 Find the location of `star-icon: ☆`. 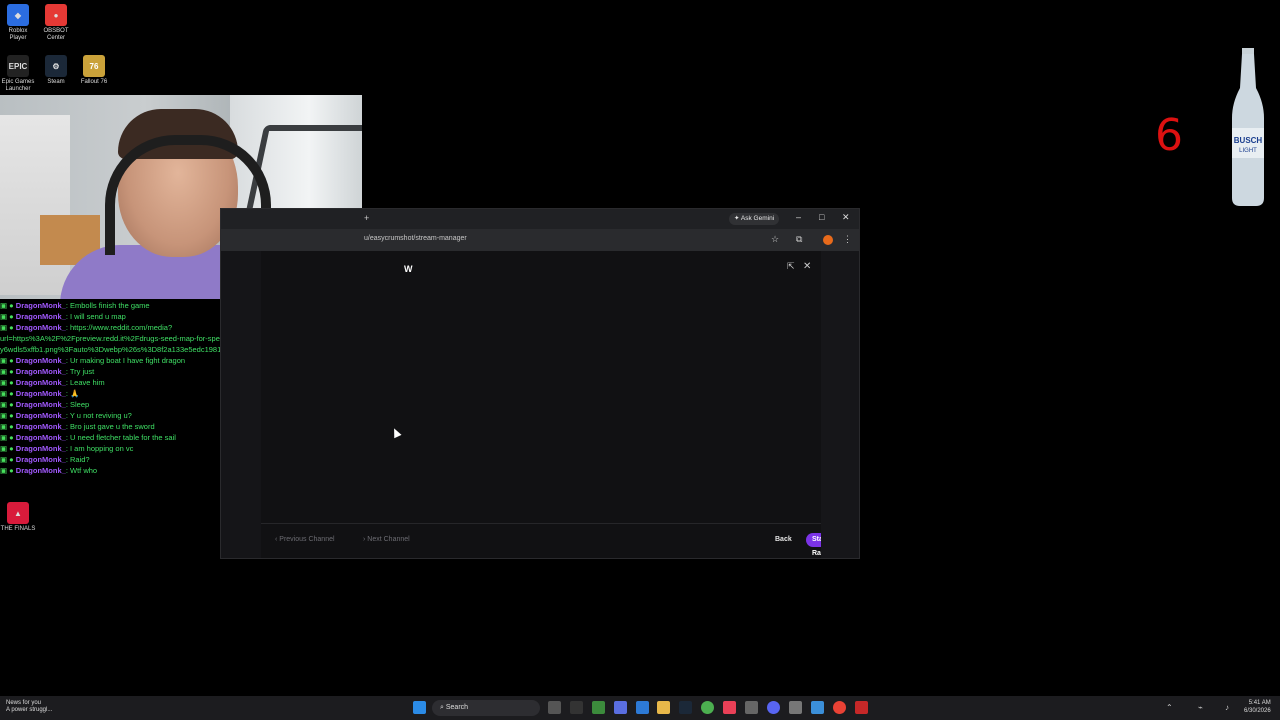

star-icon: ☆ is located at coordinates (775, 239).